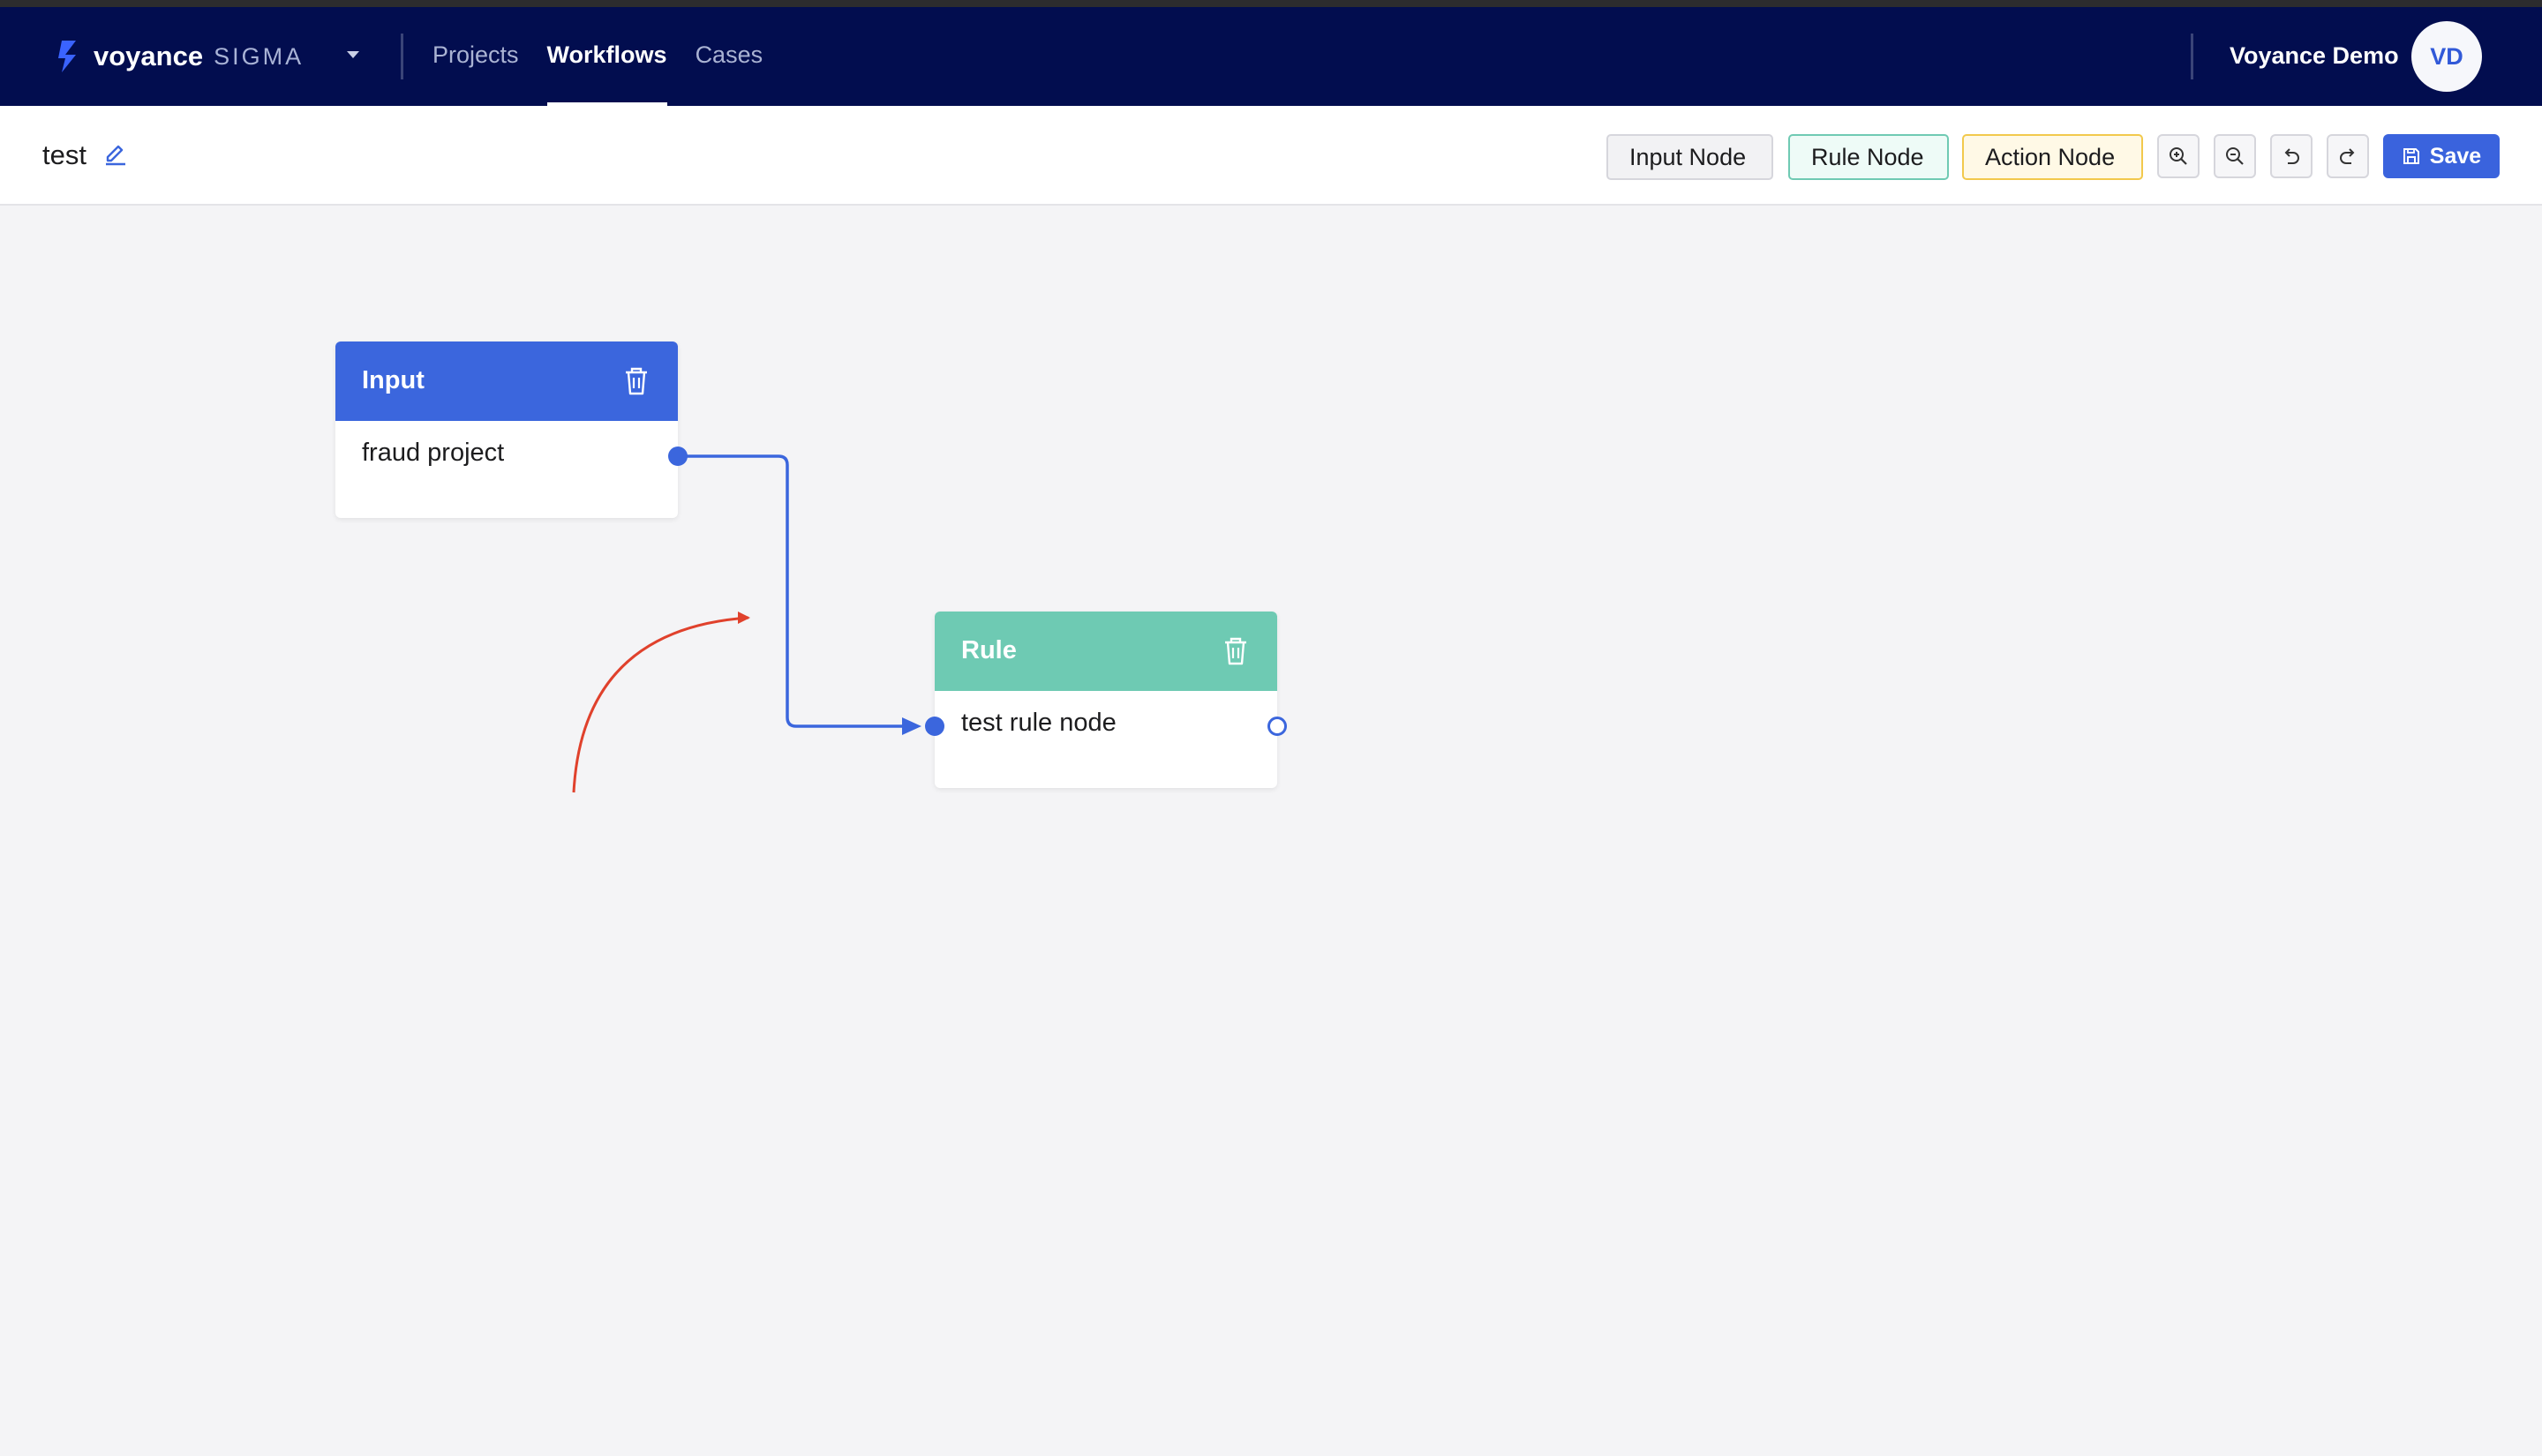 The height and width of the screenshot is (1456, 2542). I want to click on nav-divider-right, so click(2192, 56).